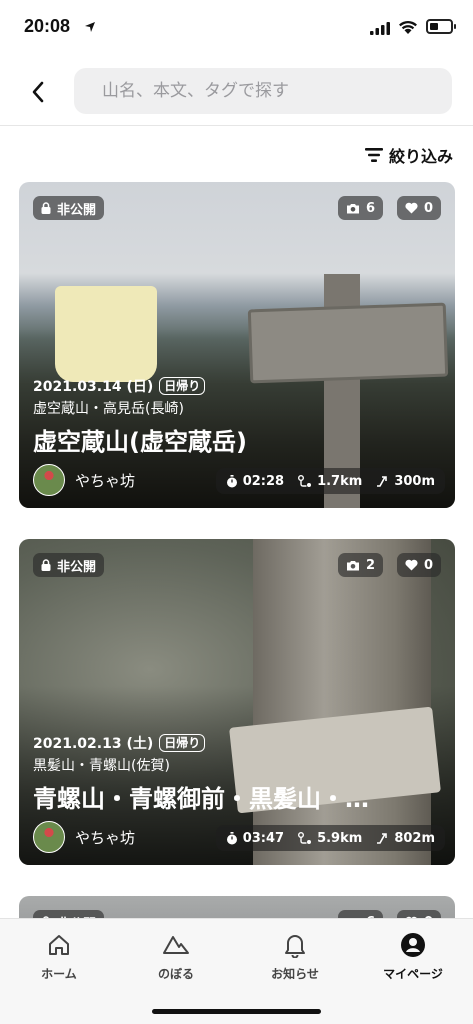  I want to click on distance-value: 5.9km, so click(340, 838).